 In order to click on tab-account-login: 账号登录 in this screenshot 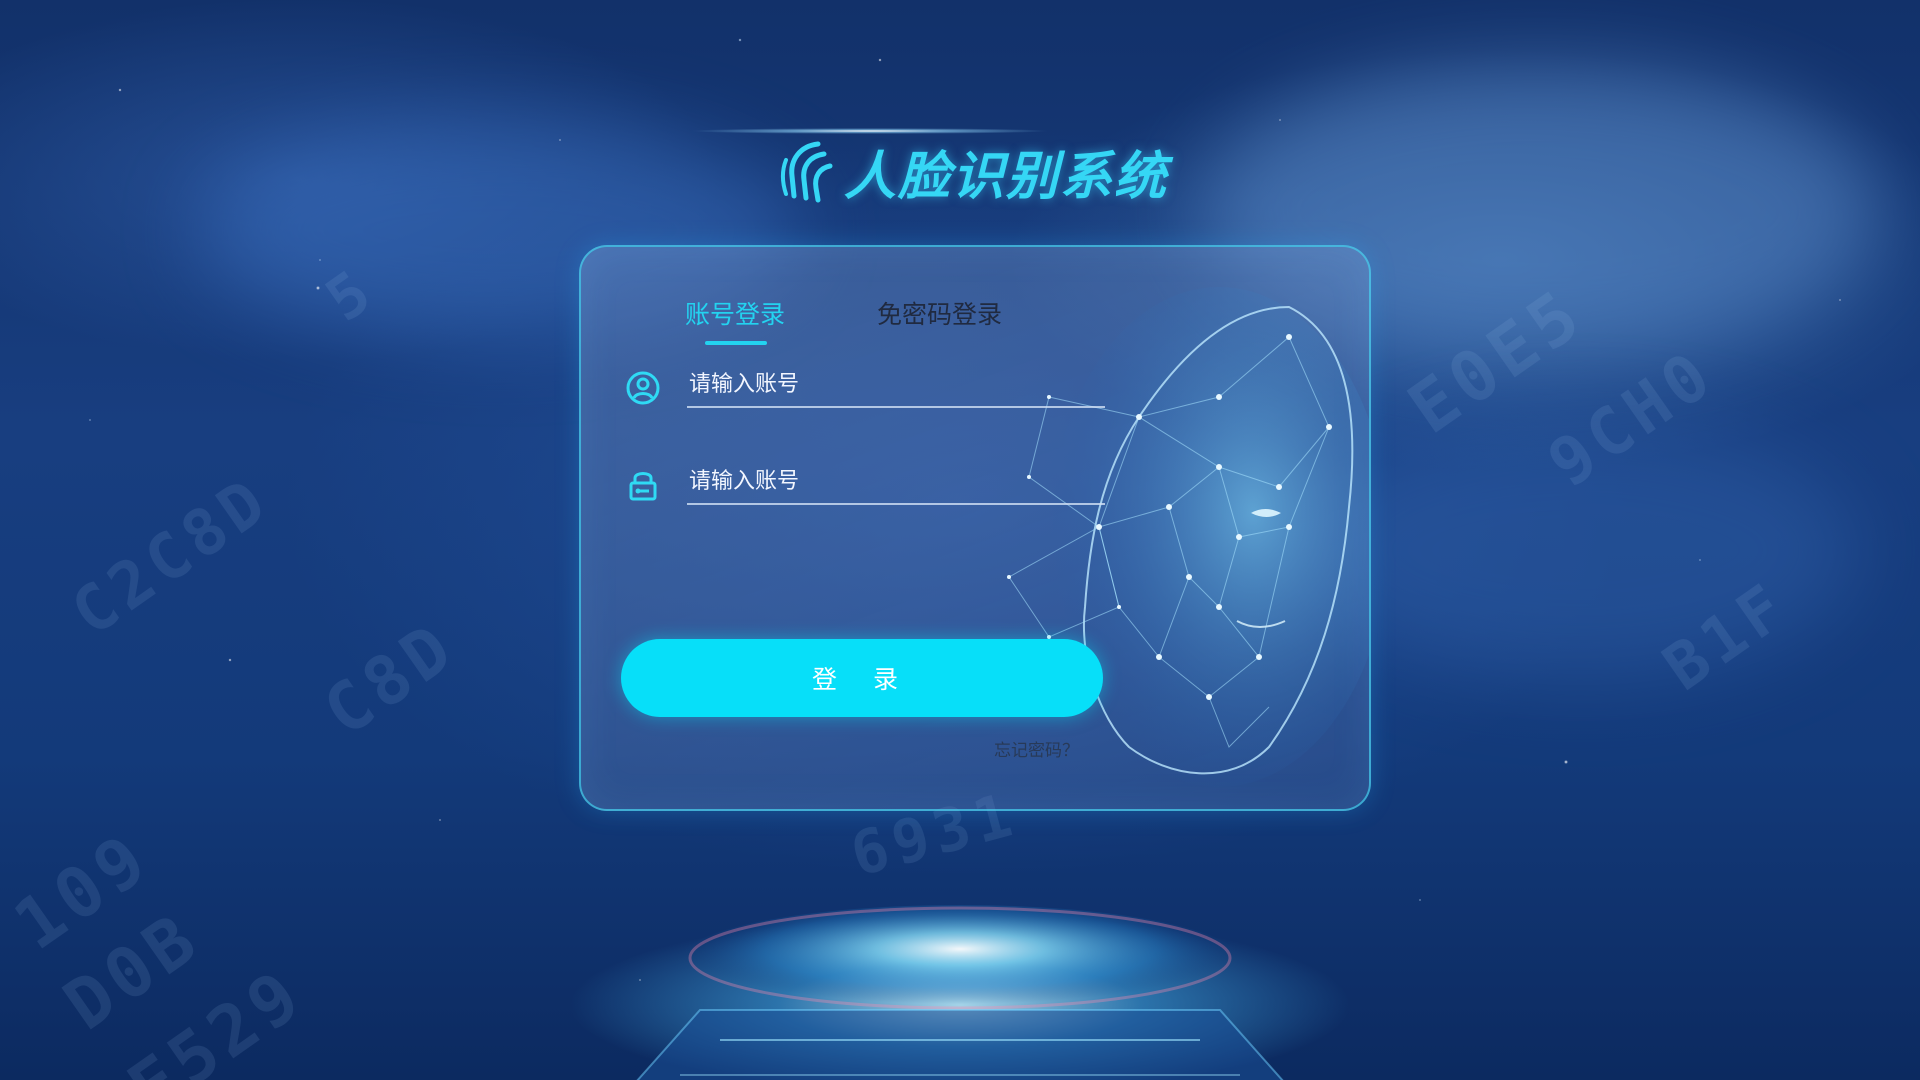, I will do `click(735, 320)`.